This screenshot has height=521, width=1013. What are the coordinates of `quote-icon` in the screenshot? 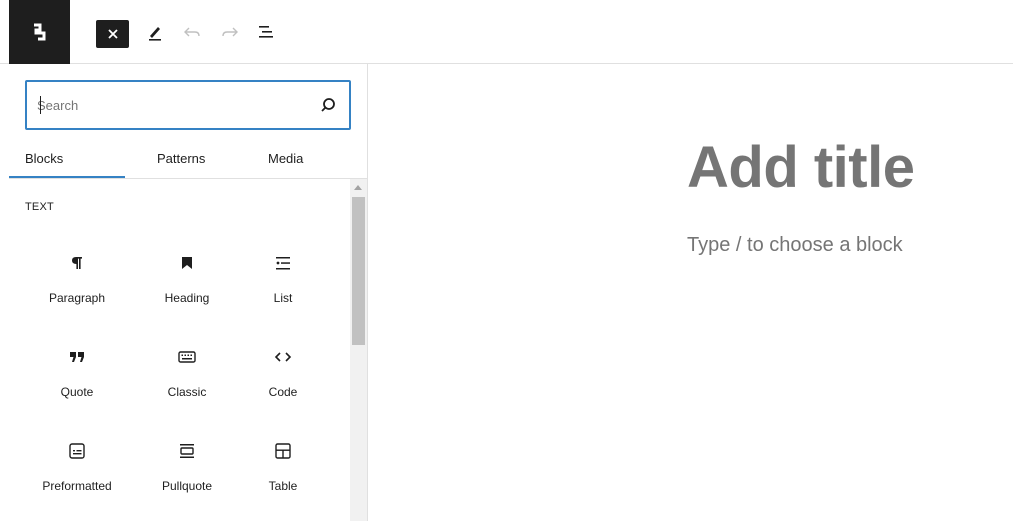 It's located at (77, 357).